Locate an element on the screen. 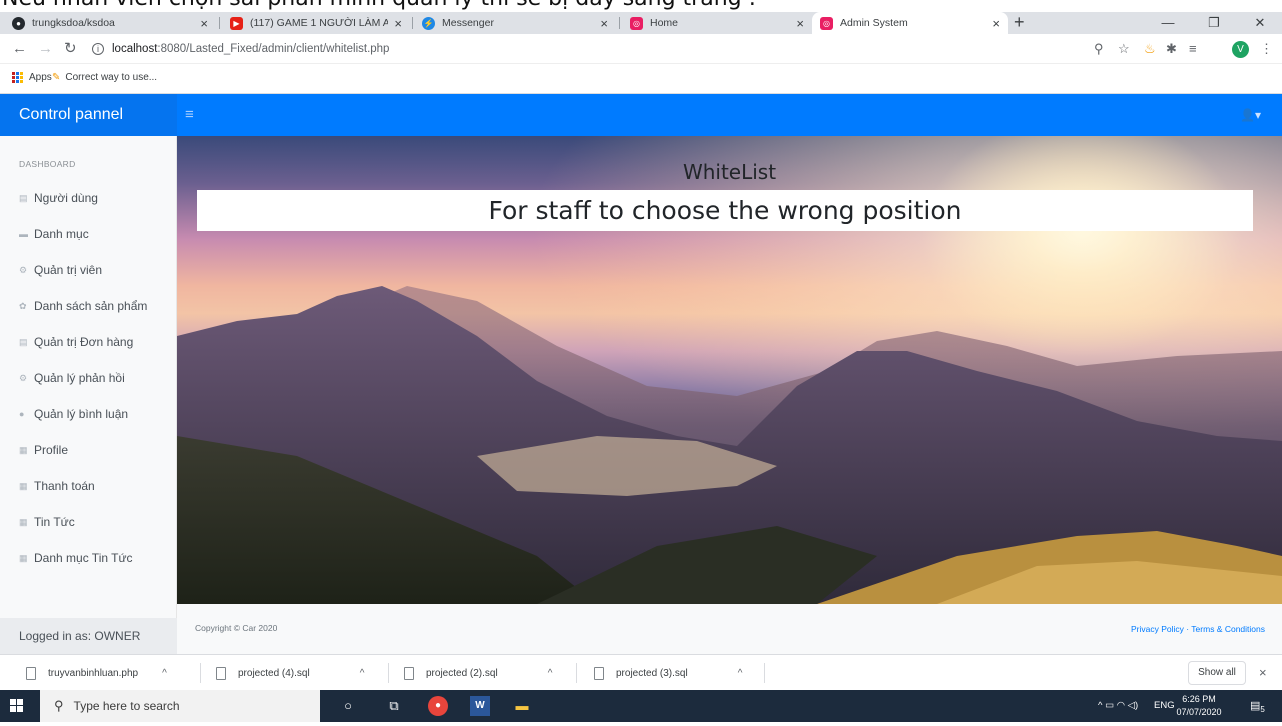  whitelist-message: For staff to choose the wrong position is located at coordinates (725, 210).